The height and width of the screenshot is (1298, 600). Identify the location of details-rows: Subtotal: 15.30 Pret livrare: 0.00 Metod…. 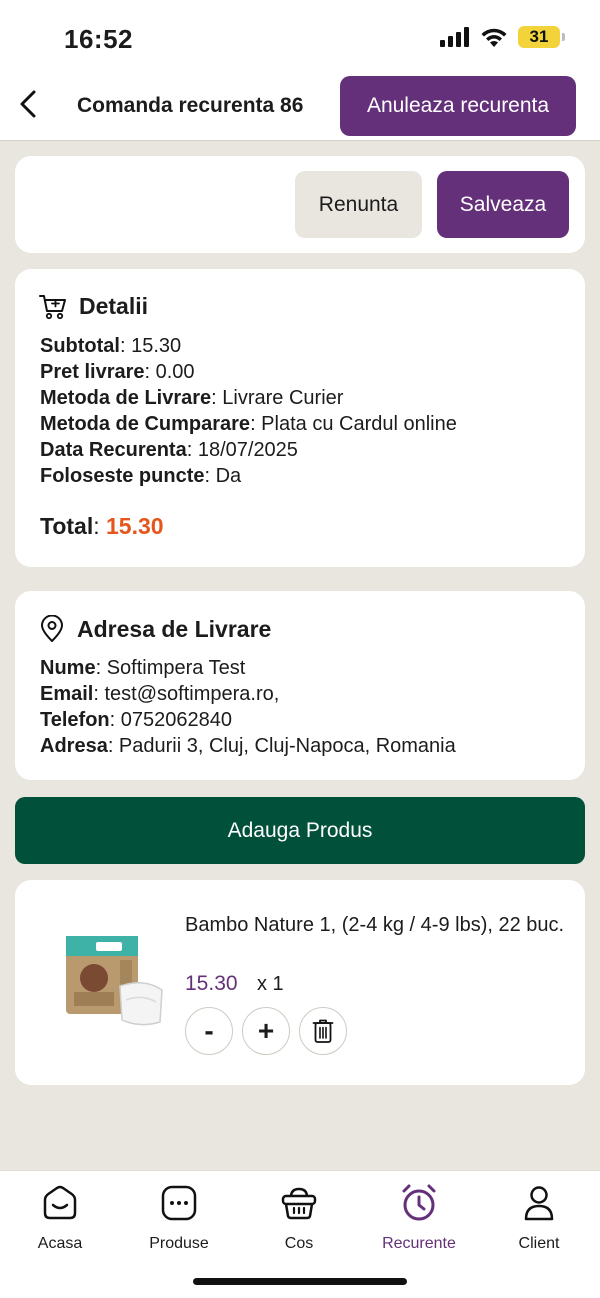
(248, 411).